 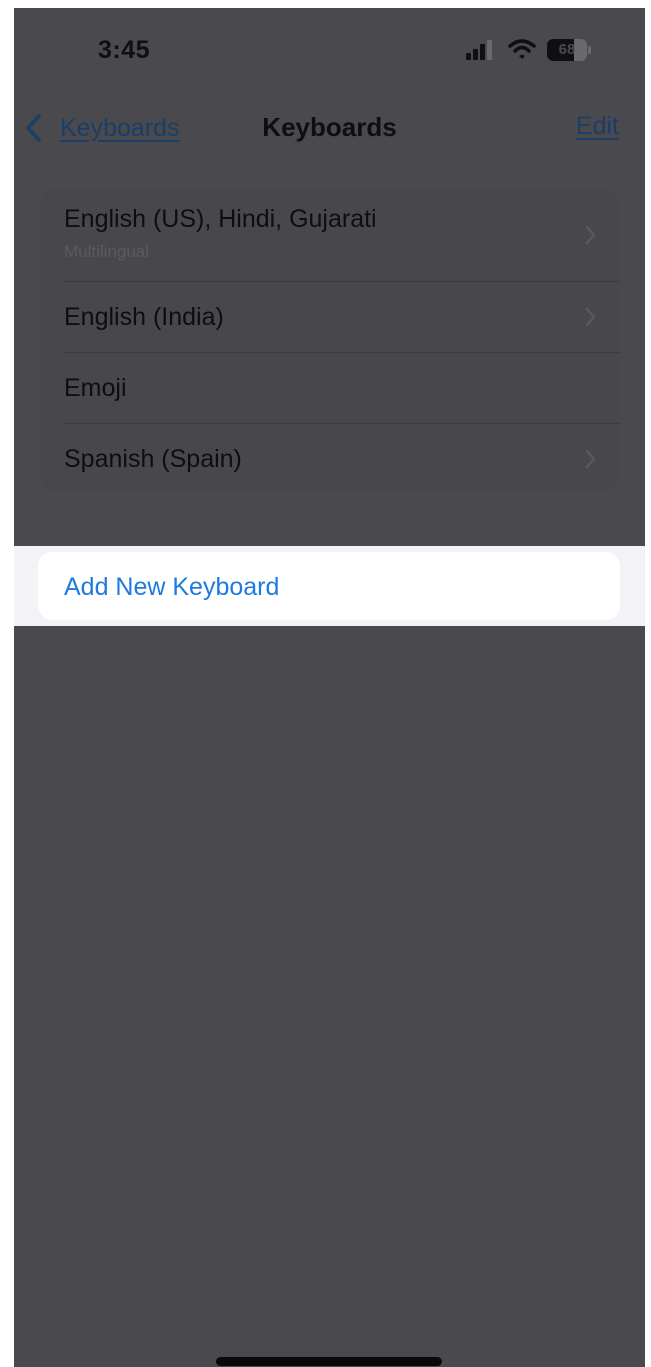 I want to click on add-keyboard-highlight: Add New Keyboard, so click(x=329, y=586).